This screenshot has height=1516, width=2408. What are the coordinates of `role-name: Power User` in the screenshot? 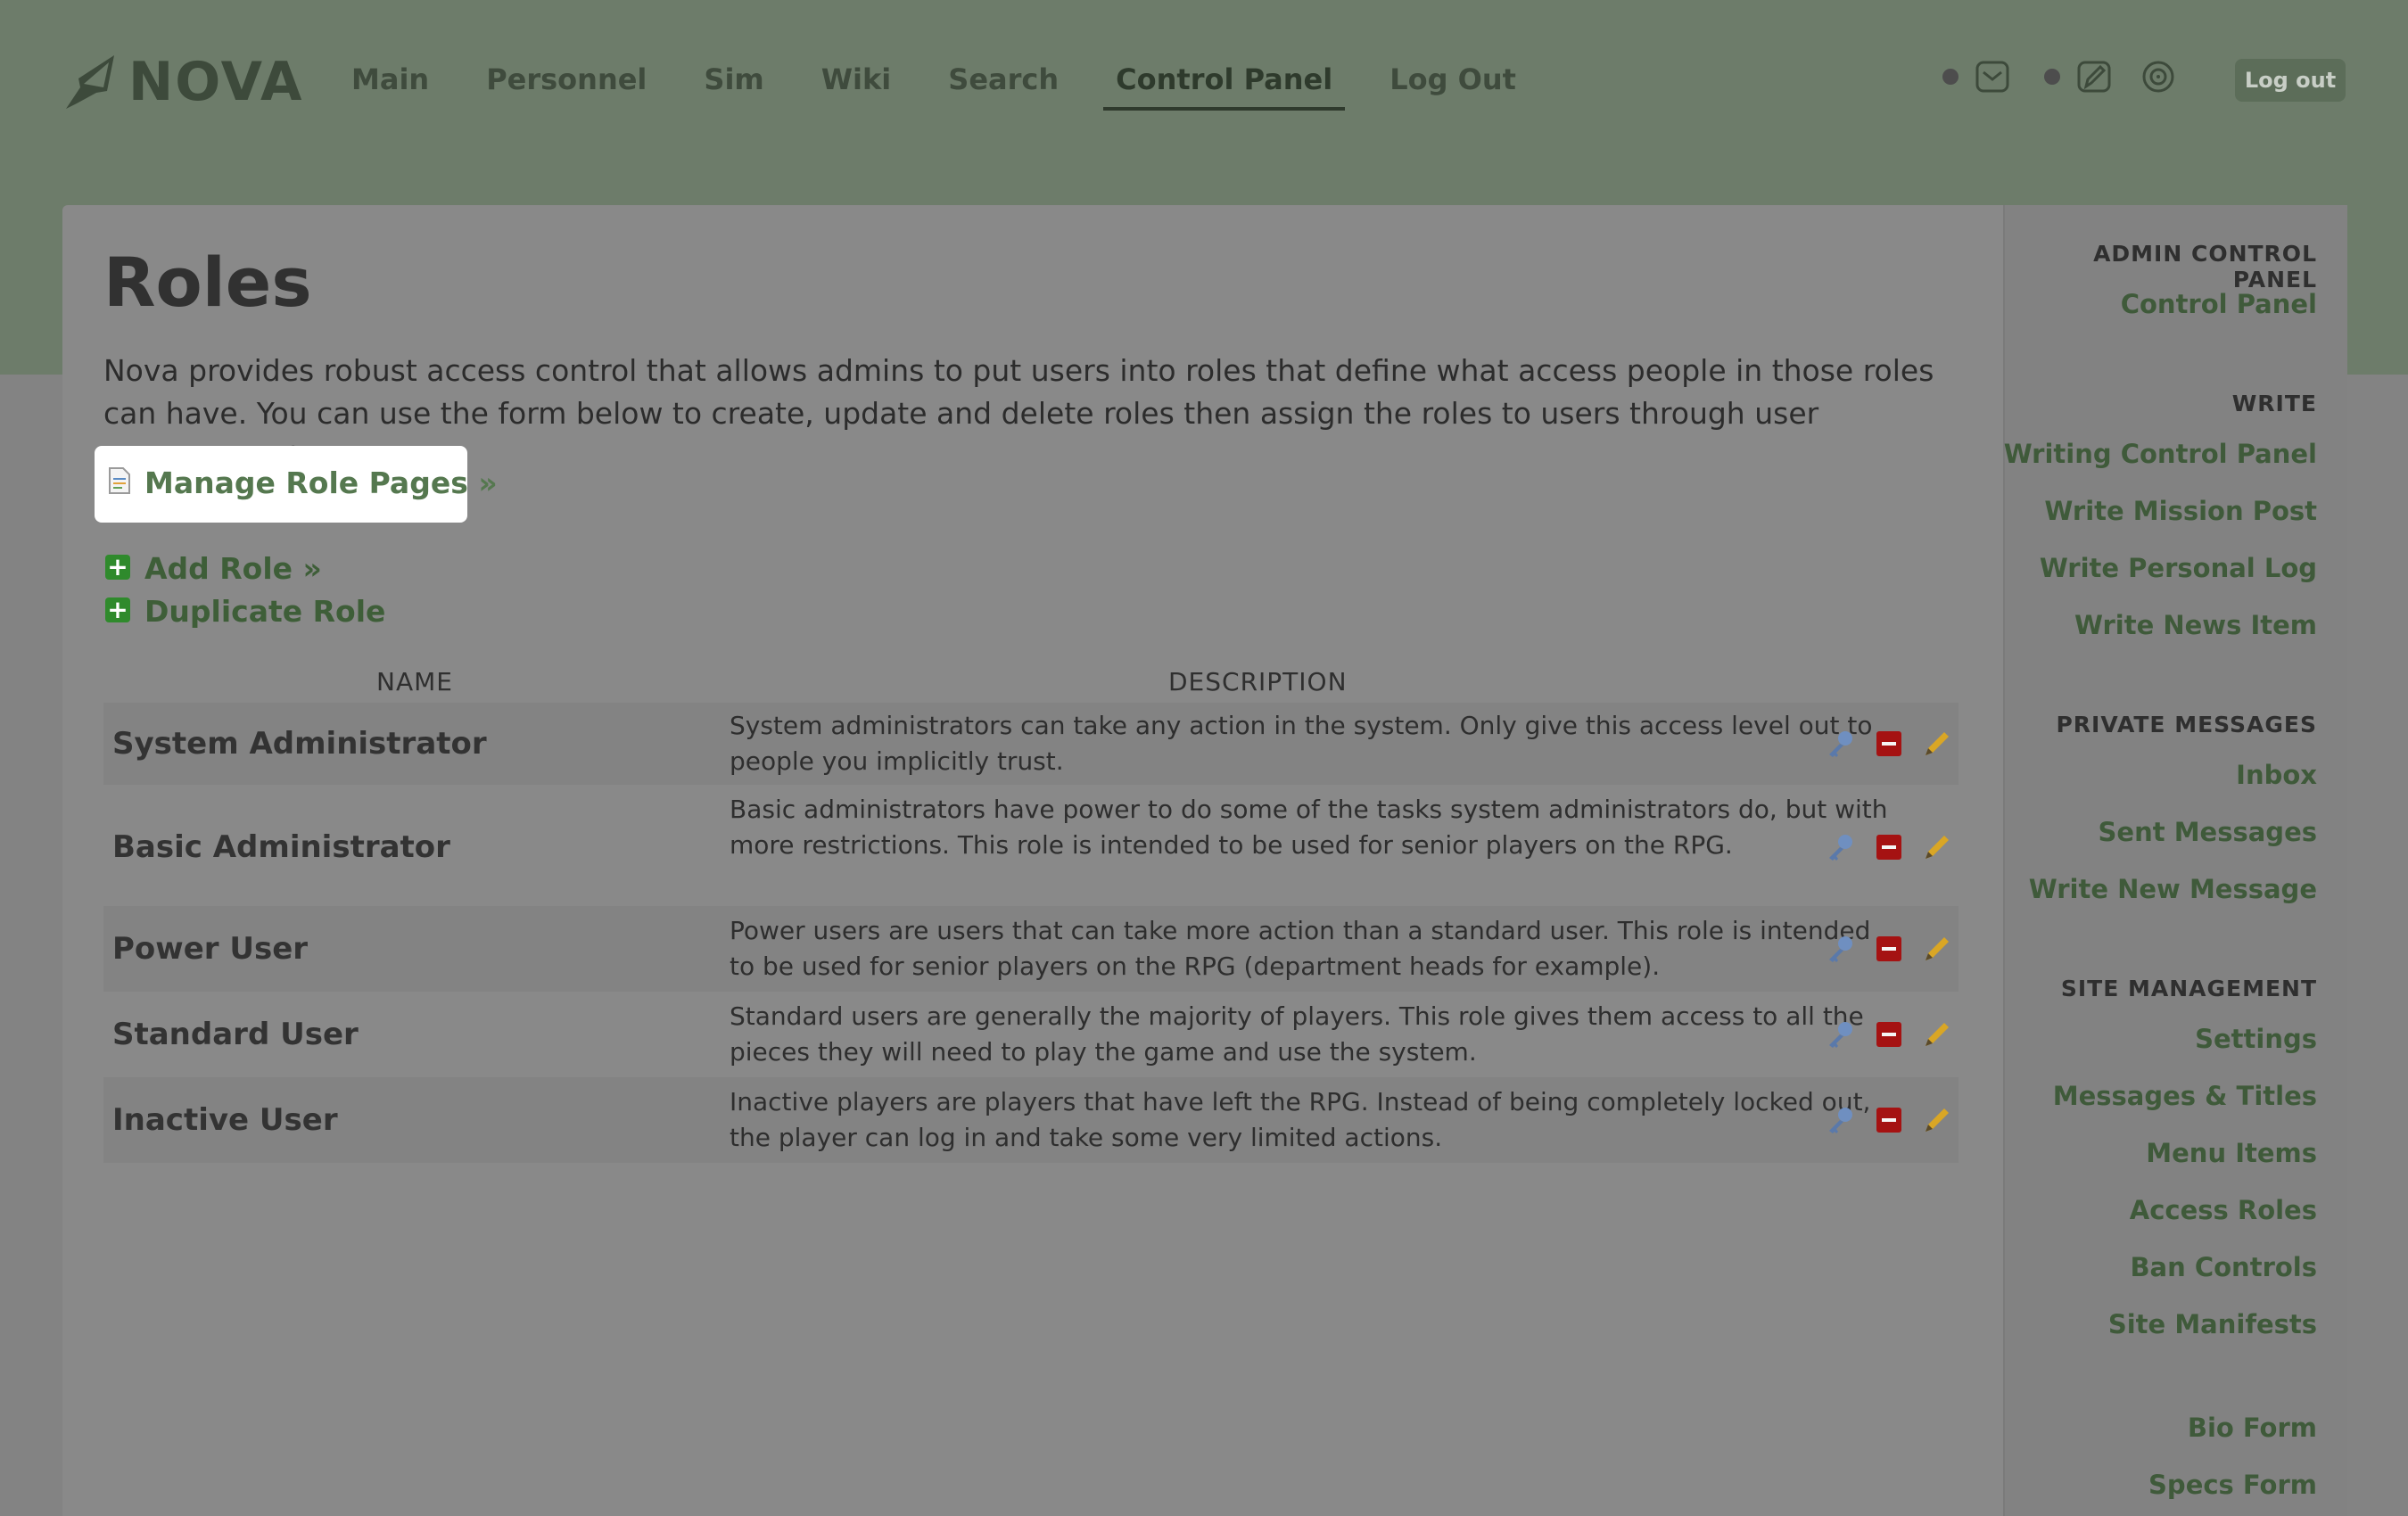 It's located at (210, 949).